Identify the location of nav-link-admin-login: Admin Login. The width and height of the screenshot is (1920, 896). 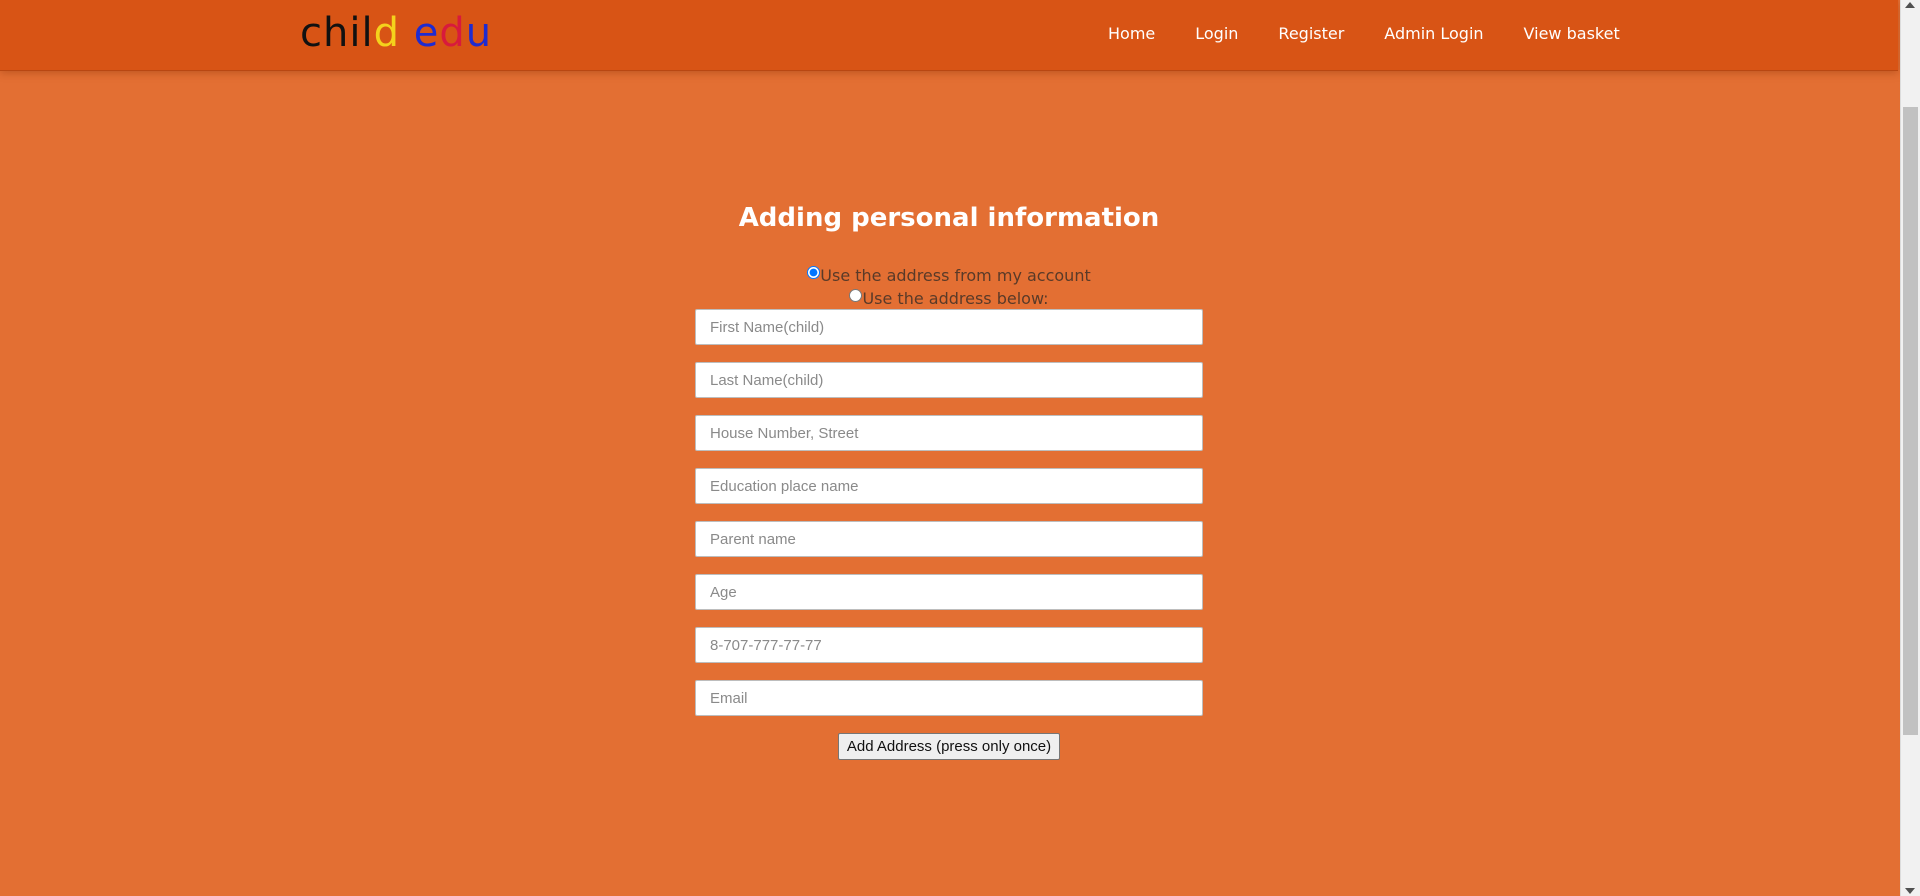
(1433, 33).